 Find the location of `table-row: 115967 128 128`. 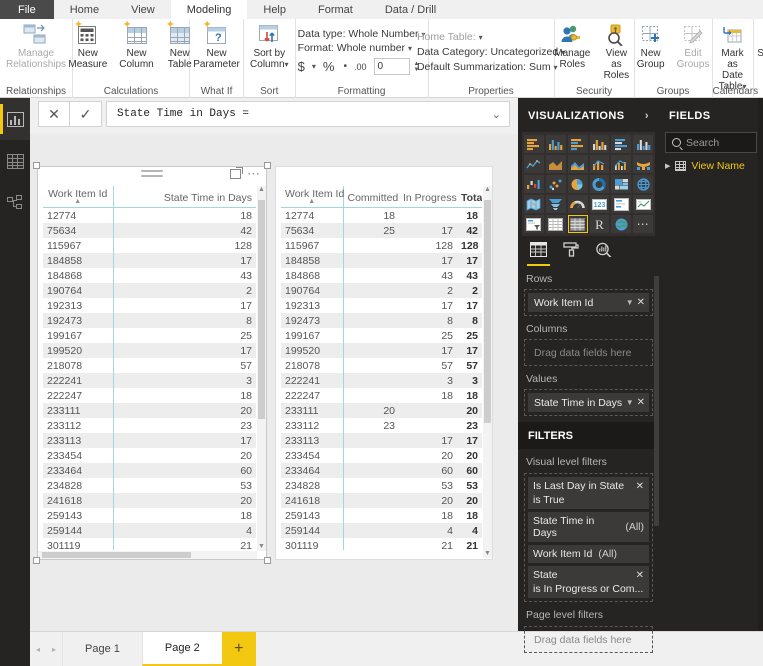

table-row: 115967 128 128 is located at coordinates (381, 245).